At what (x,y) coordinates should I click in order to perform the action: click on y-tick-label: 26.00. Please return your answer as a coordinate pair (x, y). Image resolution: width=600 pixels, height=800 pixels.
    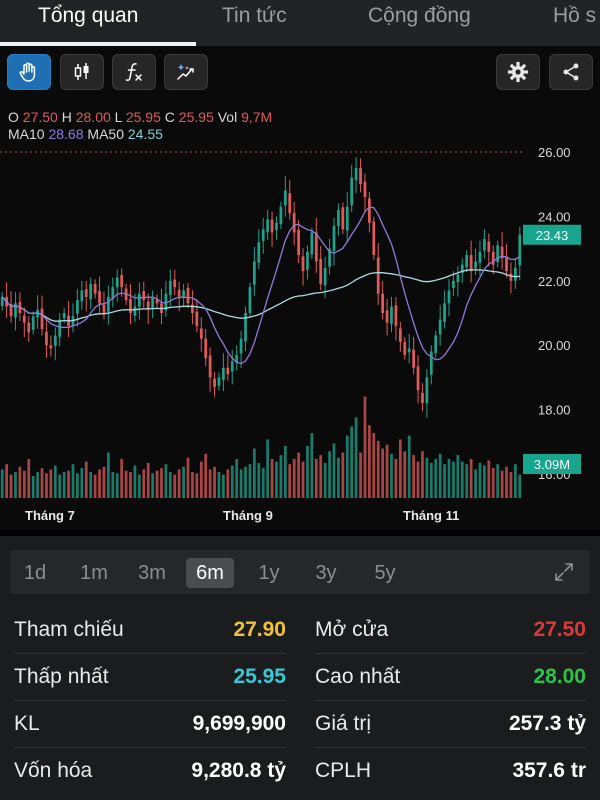
    Looking at the image, I should click on (554, 152).